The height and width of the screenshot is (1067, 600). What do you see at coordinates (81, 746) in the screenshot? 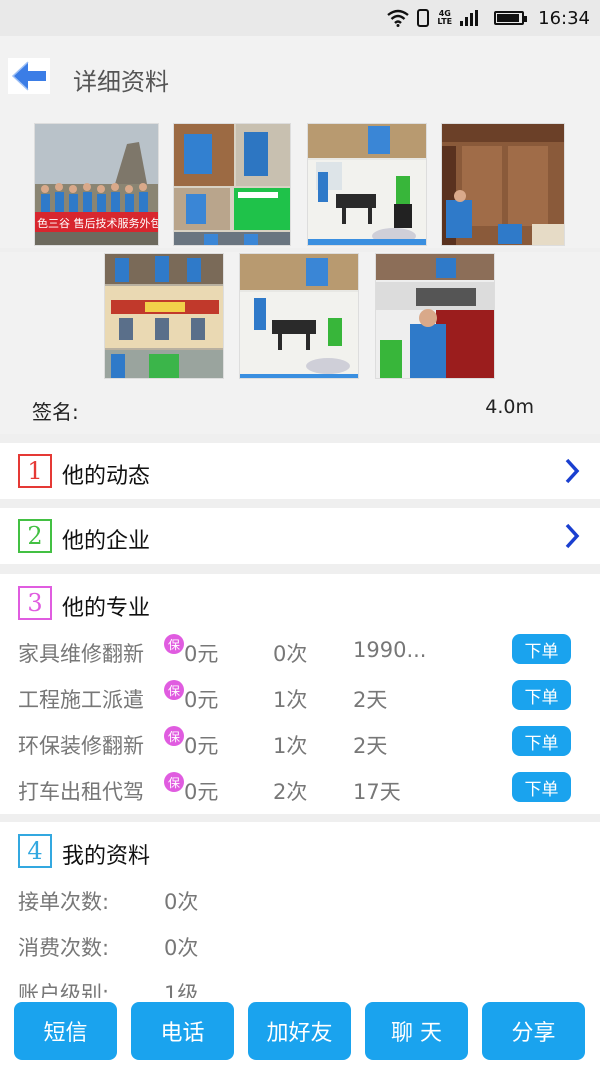
I see `profession-name: 环保装修翻新` at bounding box center [81, 746].